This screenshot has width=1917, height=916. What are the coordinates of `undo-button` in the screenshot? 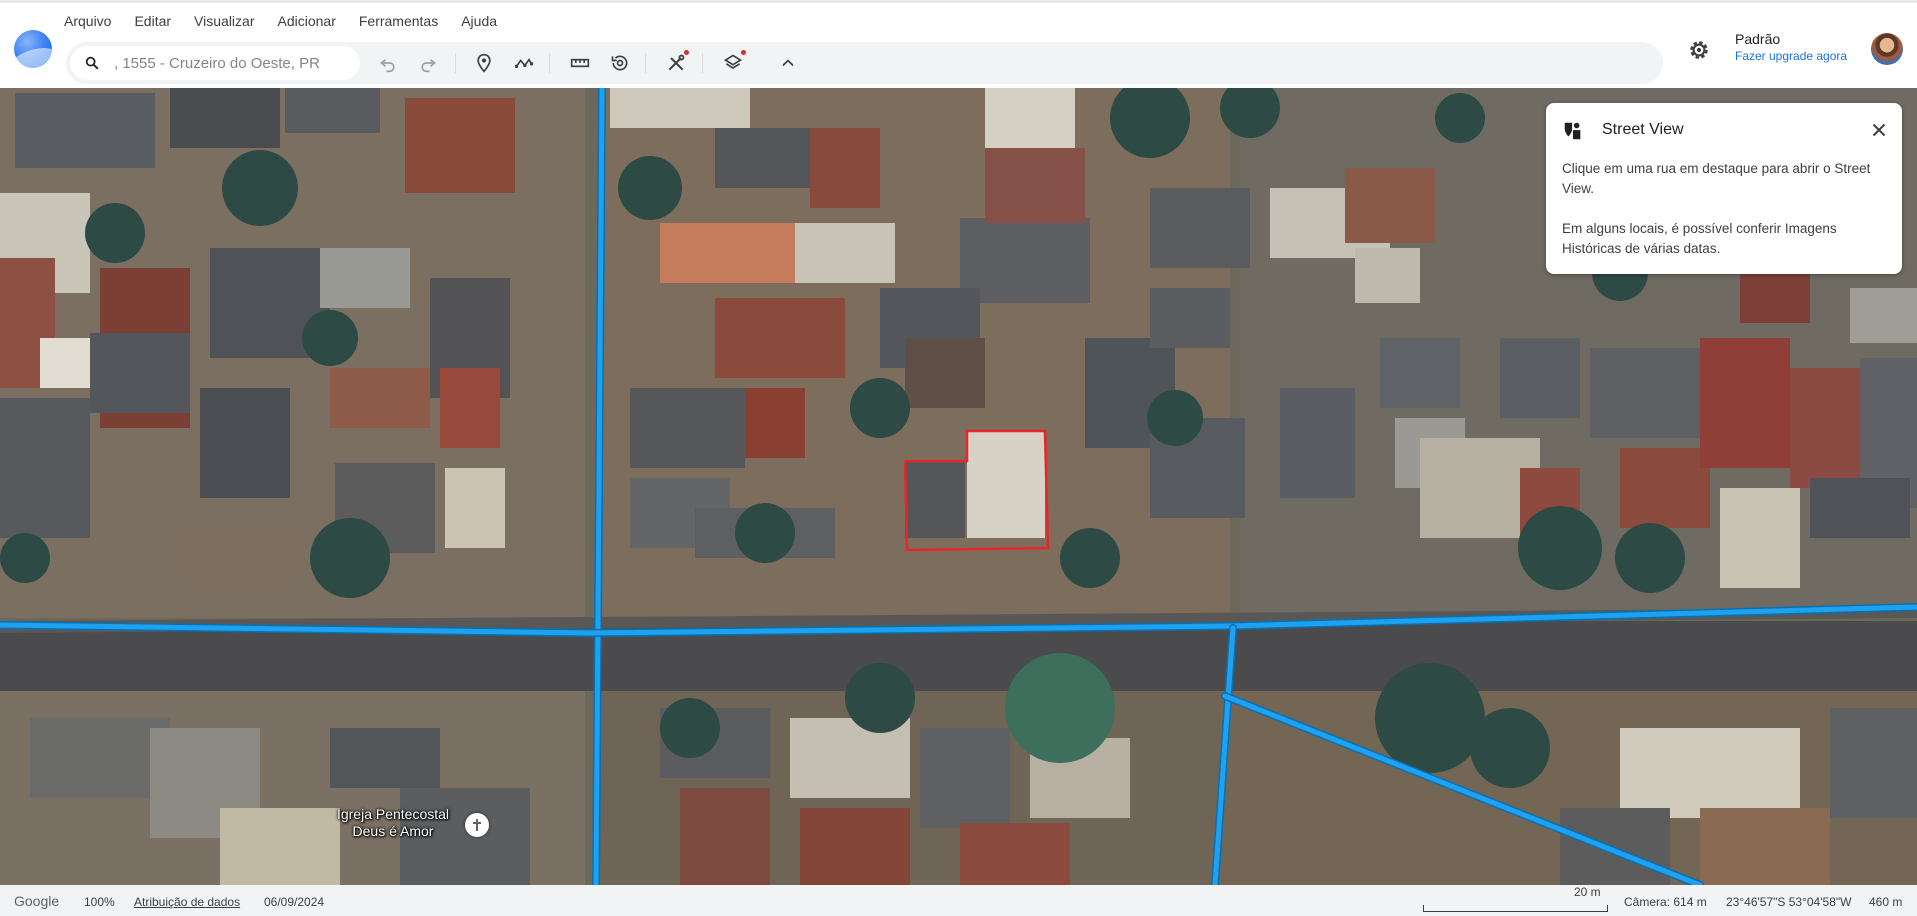 It's located at (388, 63).